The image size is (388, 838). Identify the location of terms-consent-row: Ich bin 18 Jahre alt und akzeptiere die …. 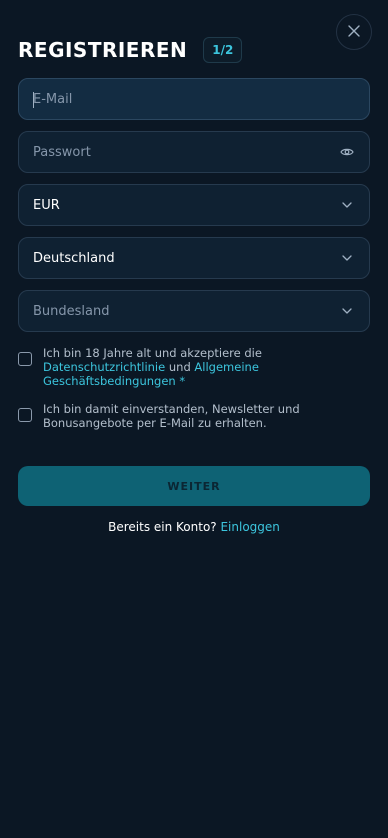
(194, 367).